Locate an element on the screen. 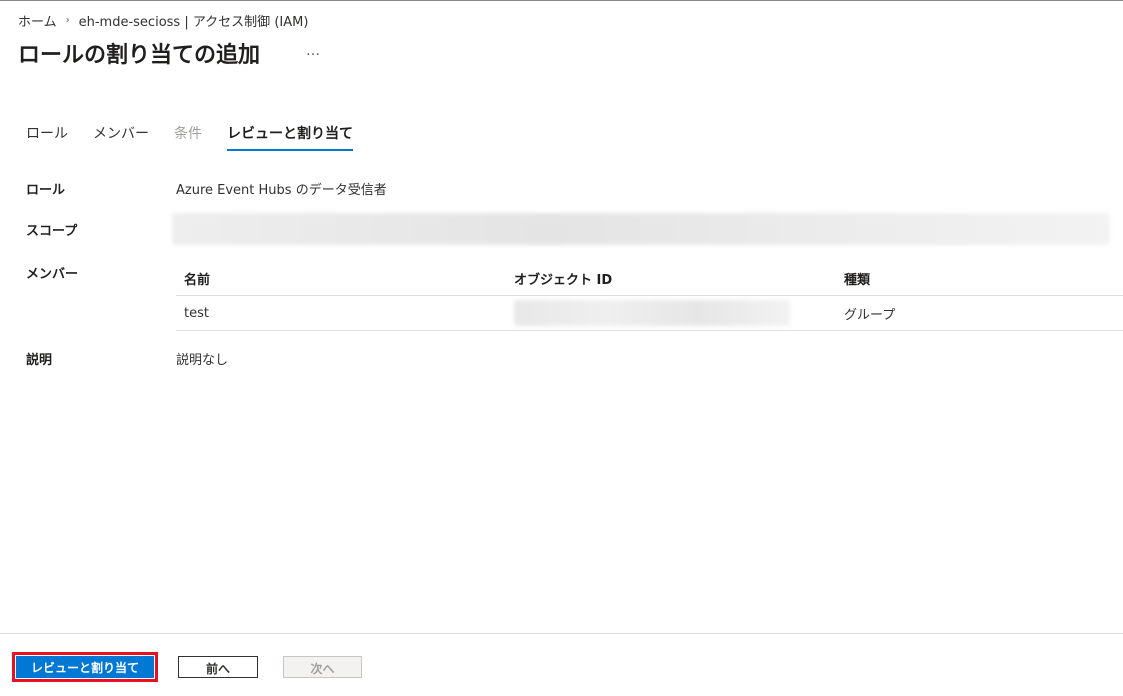 The image size is (1123, 696). member-type: グループ is located at coordinates (979, 313).